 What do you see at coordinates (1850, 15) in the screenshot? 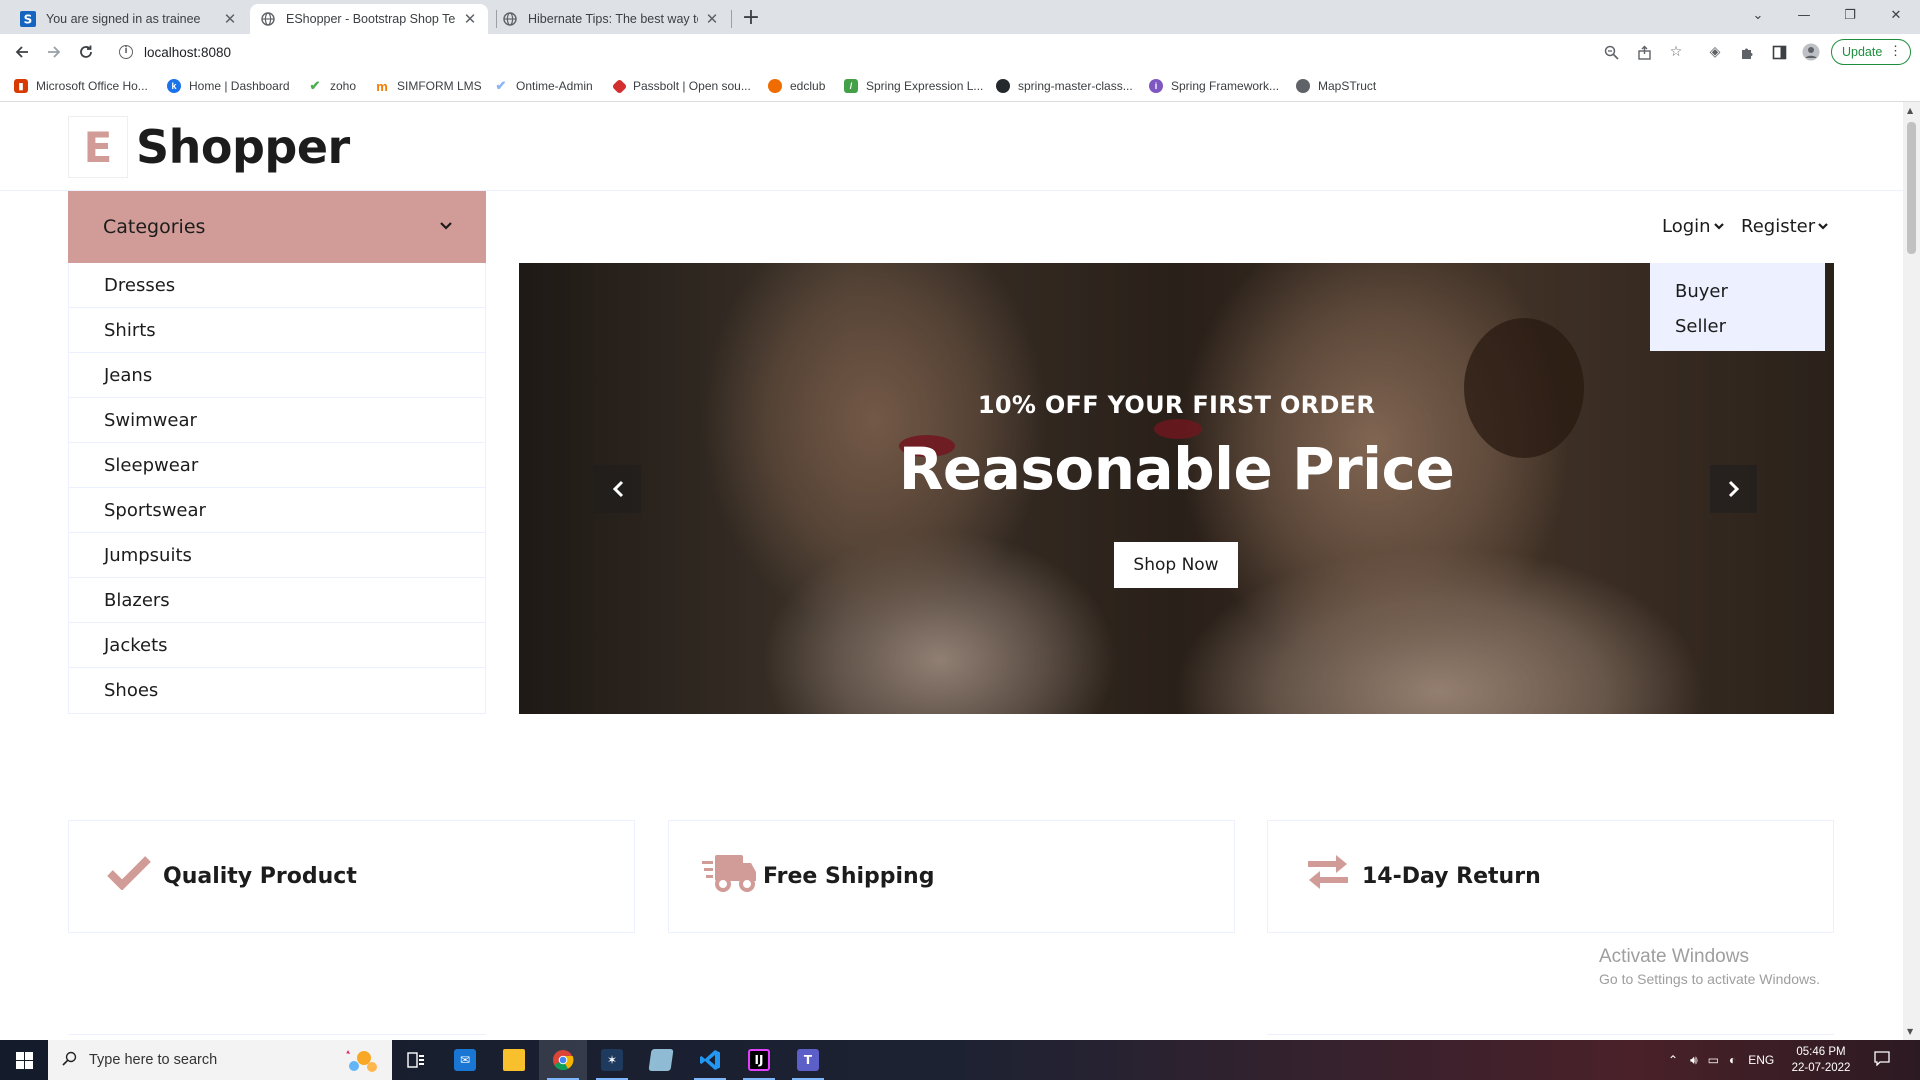
I see `restore-icon: ❐` at bounding box center [1850, 15].